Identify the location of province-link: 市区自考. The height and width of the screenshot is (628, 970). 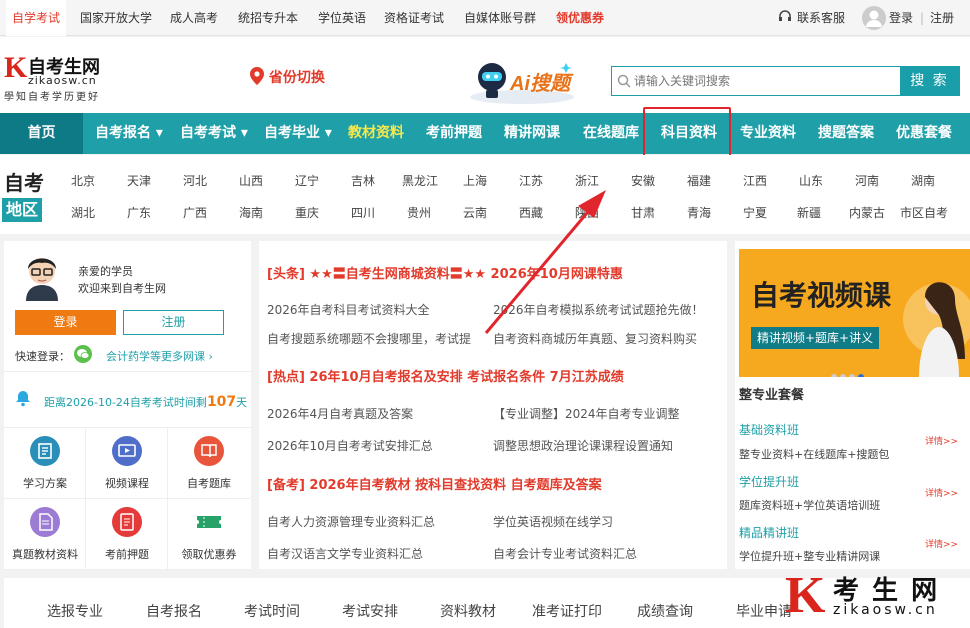
(924, 212).